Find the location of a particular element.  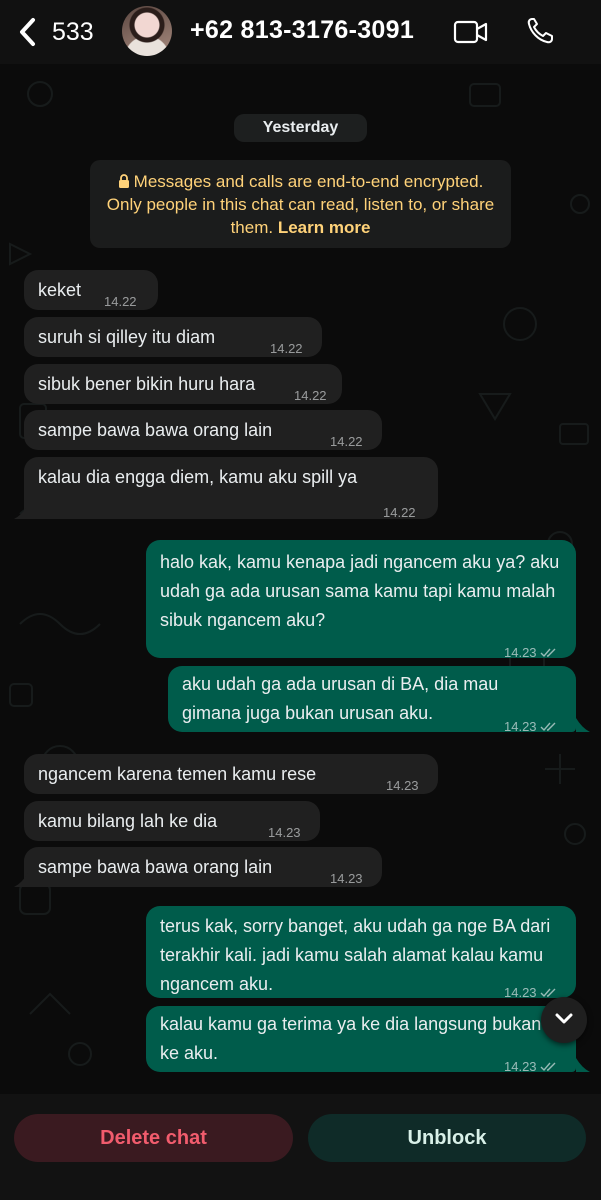

message-bubble-incoming: ngancem karena temen kamu rese 14.23 is located at coordinates (231, 774).